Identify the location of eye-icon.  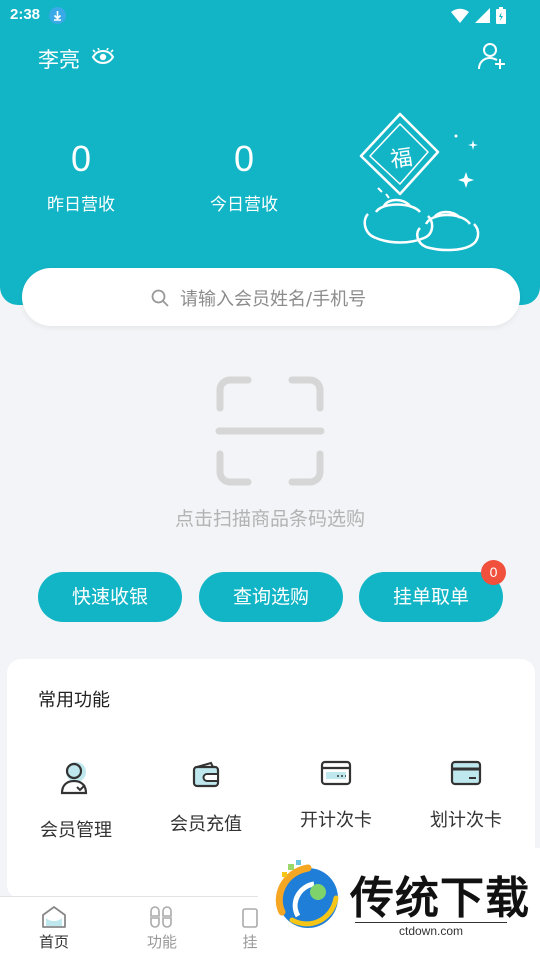
(103, 58).